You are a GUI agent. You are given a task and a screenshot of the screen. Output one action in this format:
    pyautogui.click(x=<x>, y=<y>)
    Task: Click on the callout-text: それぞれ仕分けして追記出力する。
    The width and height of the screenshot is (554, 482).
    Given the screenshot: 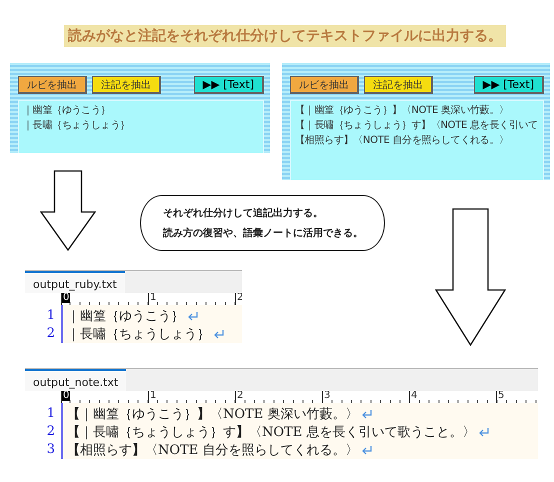 What is the action you would take?
    pyautogui.click(x=243, y=213)
    